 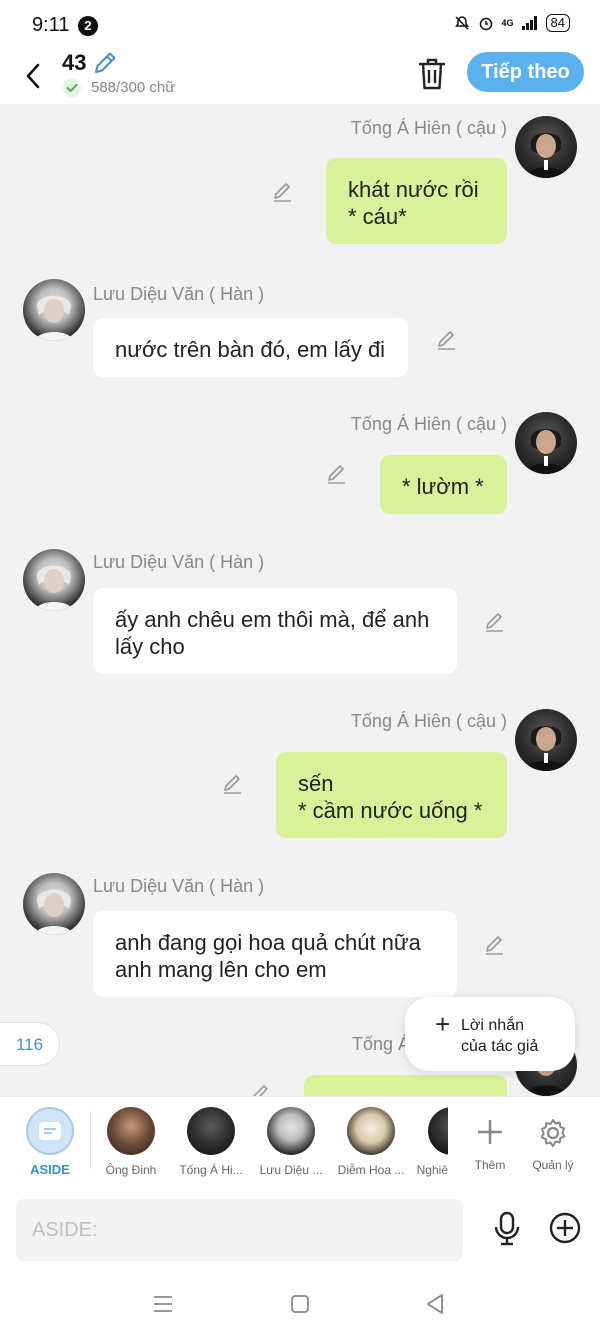 I want to click on mic-button, so click(x=507, y=1229).